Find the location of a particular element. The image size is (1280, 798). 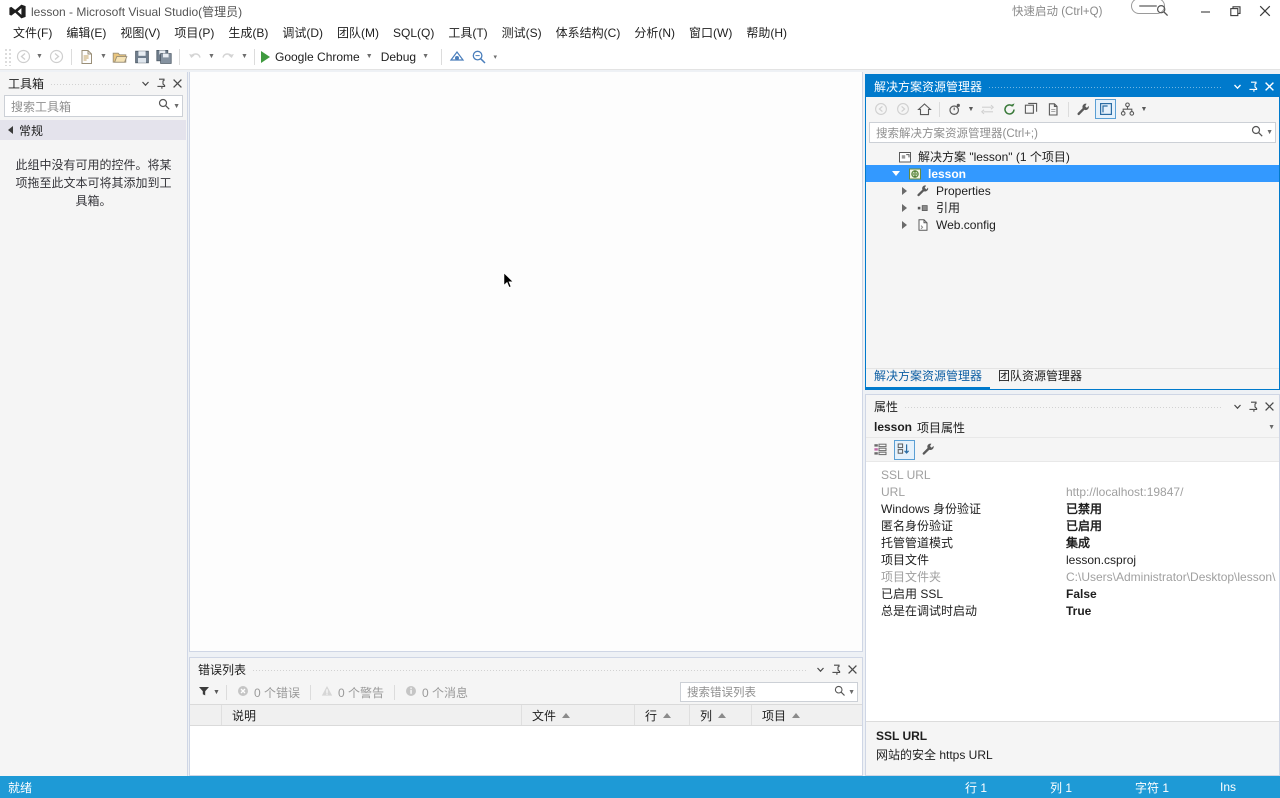

property-row: 已启用 SSL False is located at coordinates (1072, 593).